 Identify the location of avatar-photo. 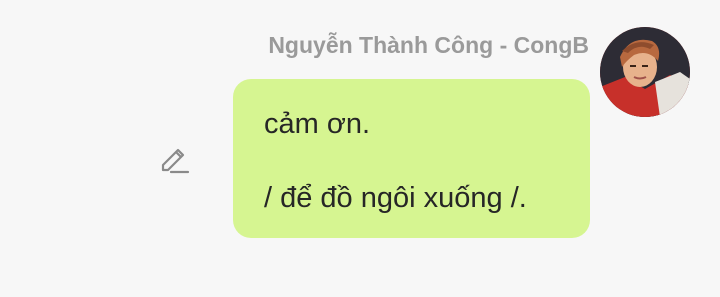
(645, 72).